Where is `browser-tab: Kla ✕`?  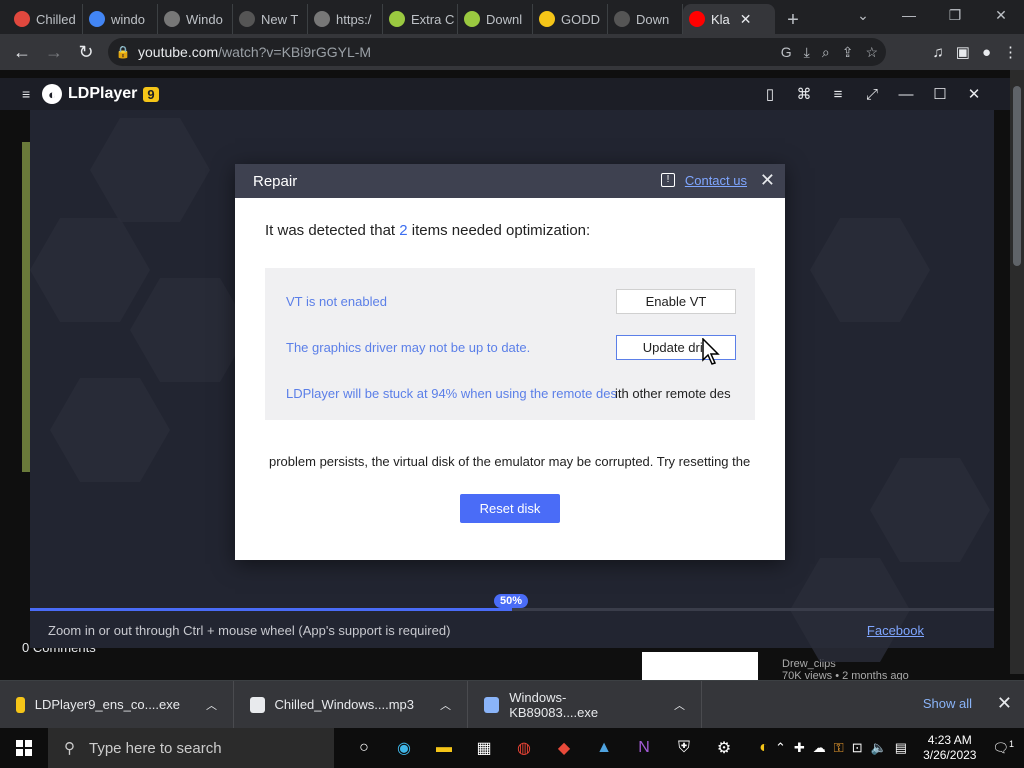
browser-tab: Kla ✕ is located at coordinates (729, 19).